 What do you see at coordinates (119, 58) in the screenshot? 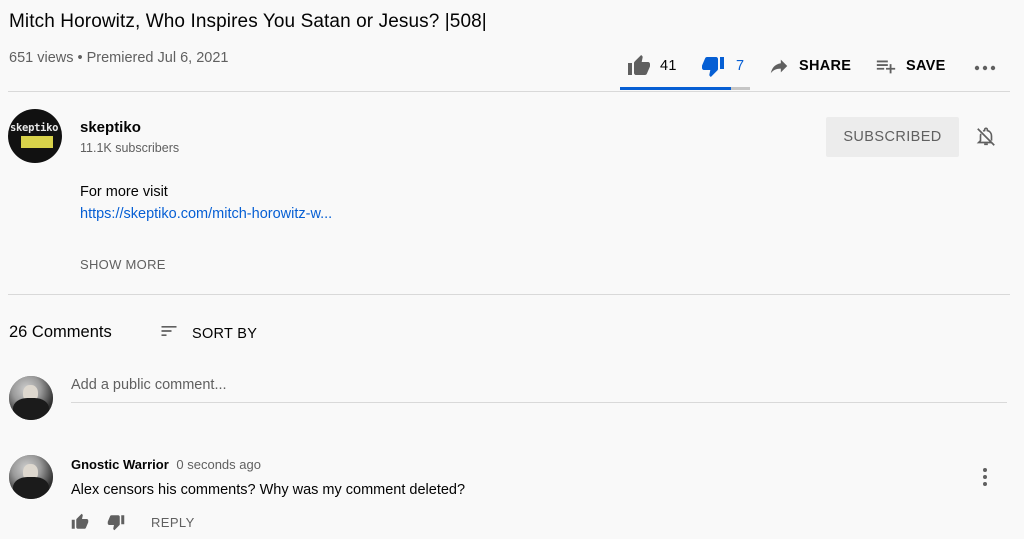
I see `video-meta: 651 views • Premiered Jul 6, 2021` at bounding box center [119, 58].